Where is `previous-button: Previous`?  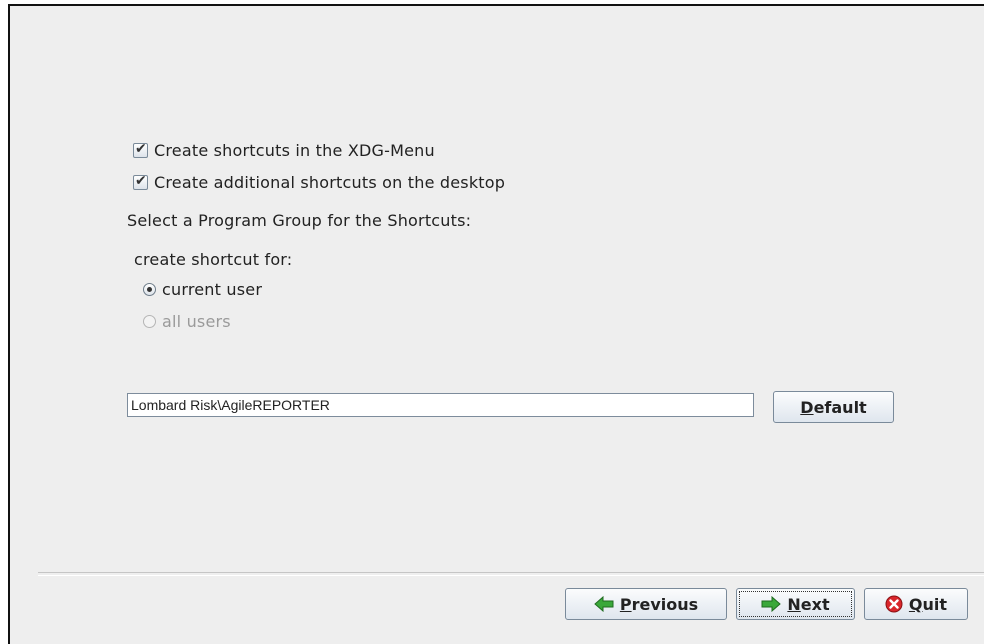 previous-button: Previous is located at coordinates (646, 604).